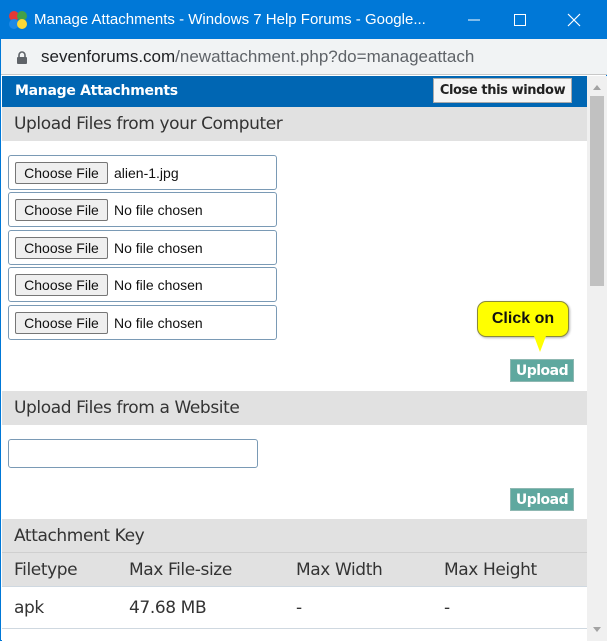 The height and width of the screenshot is (641, 607). I want to click on table-row: apk 47.68 MB - -, so click(294, 608).